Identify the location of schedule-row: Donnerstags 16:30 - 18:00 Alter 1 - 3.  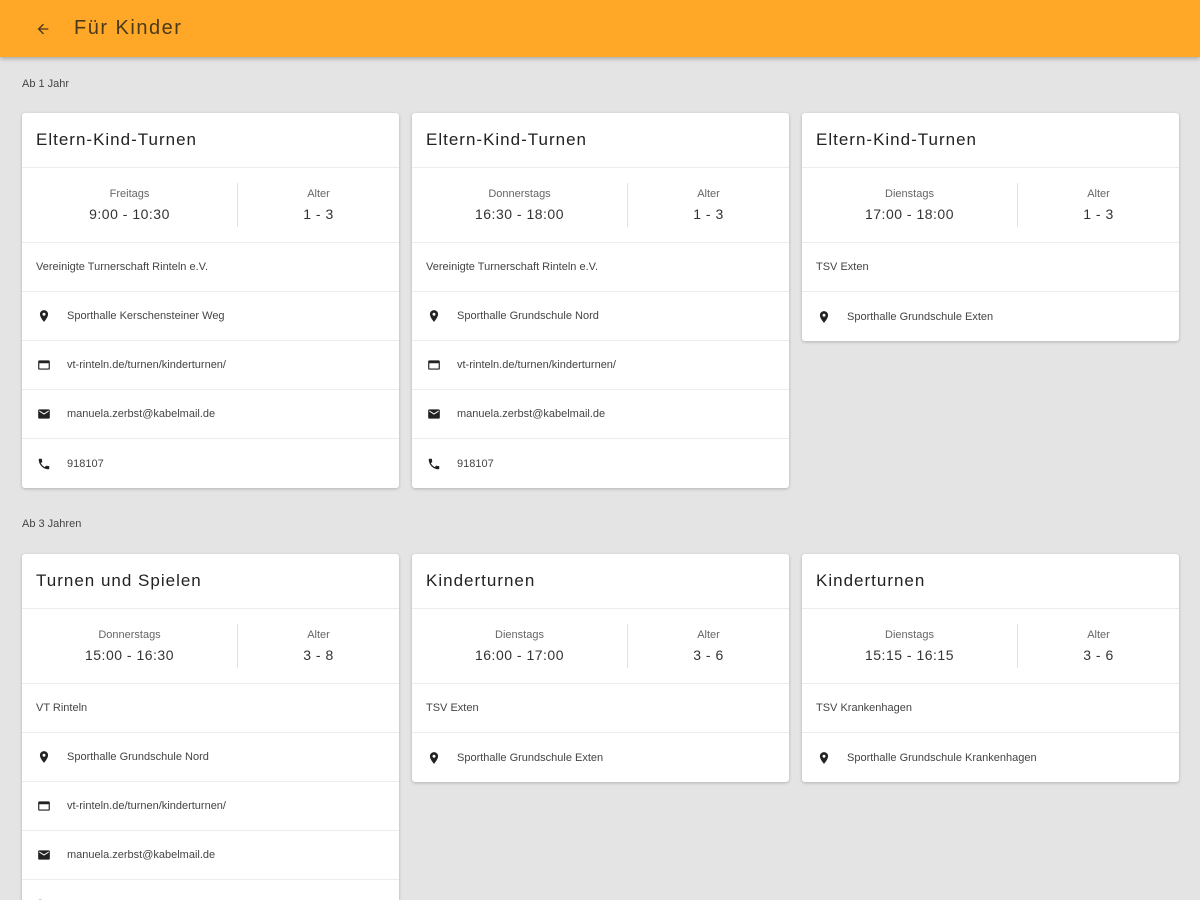
(600, 205).